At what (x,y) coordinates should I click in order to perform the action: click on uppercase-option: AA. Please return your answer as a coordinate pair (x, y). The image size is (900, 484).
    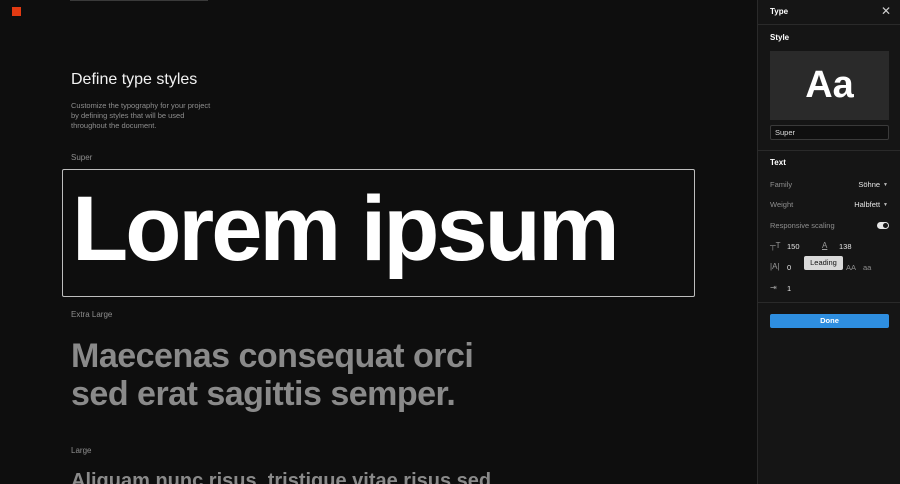
    Looking at the image, I should click on (851, 267).